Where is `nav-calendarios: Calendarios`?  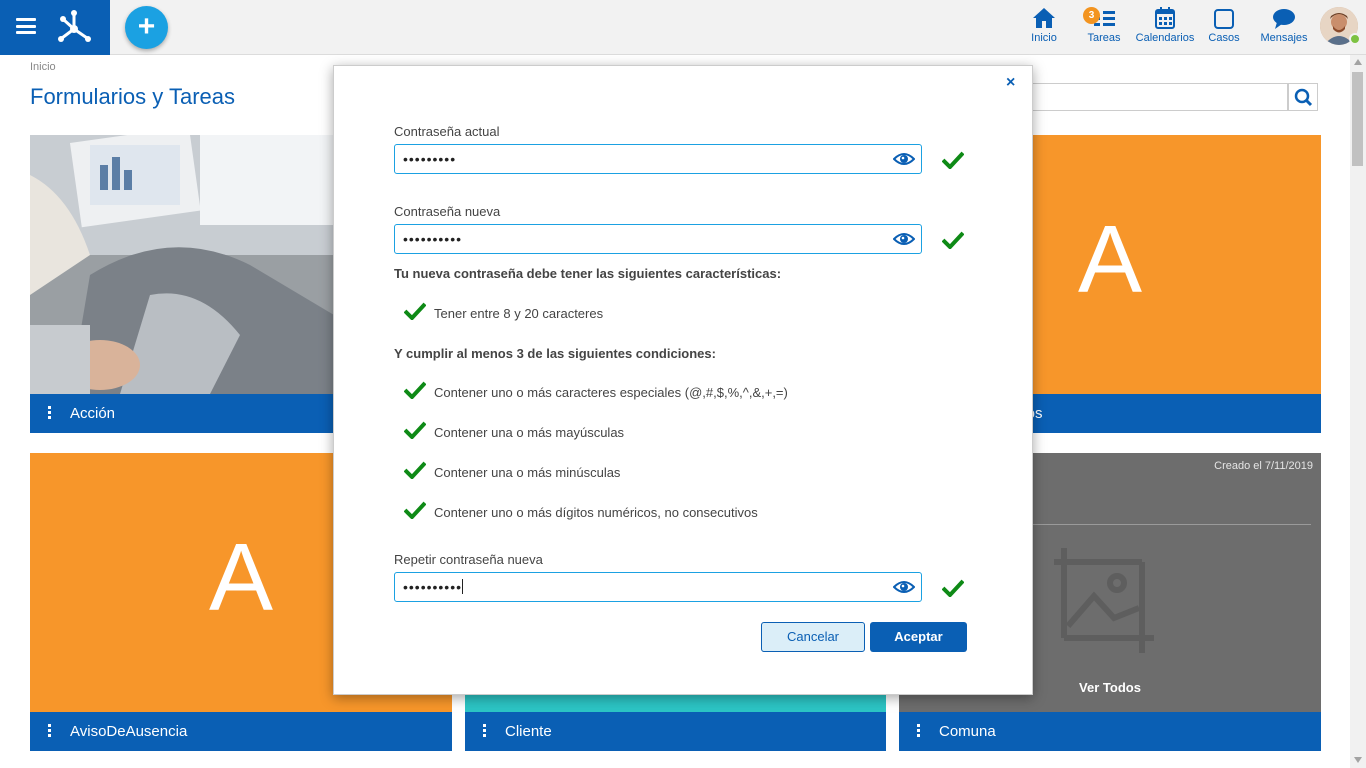
nav-calendarios: Calendarios is located at coordinates (1165, 25).